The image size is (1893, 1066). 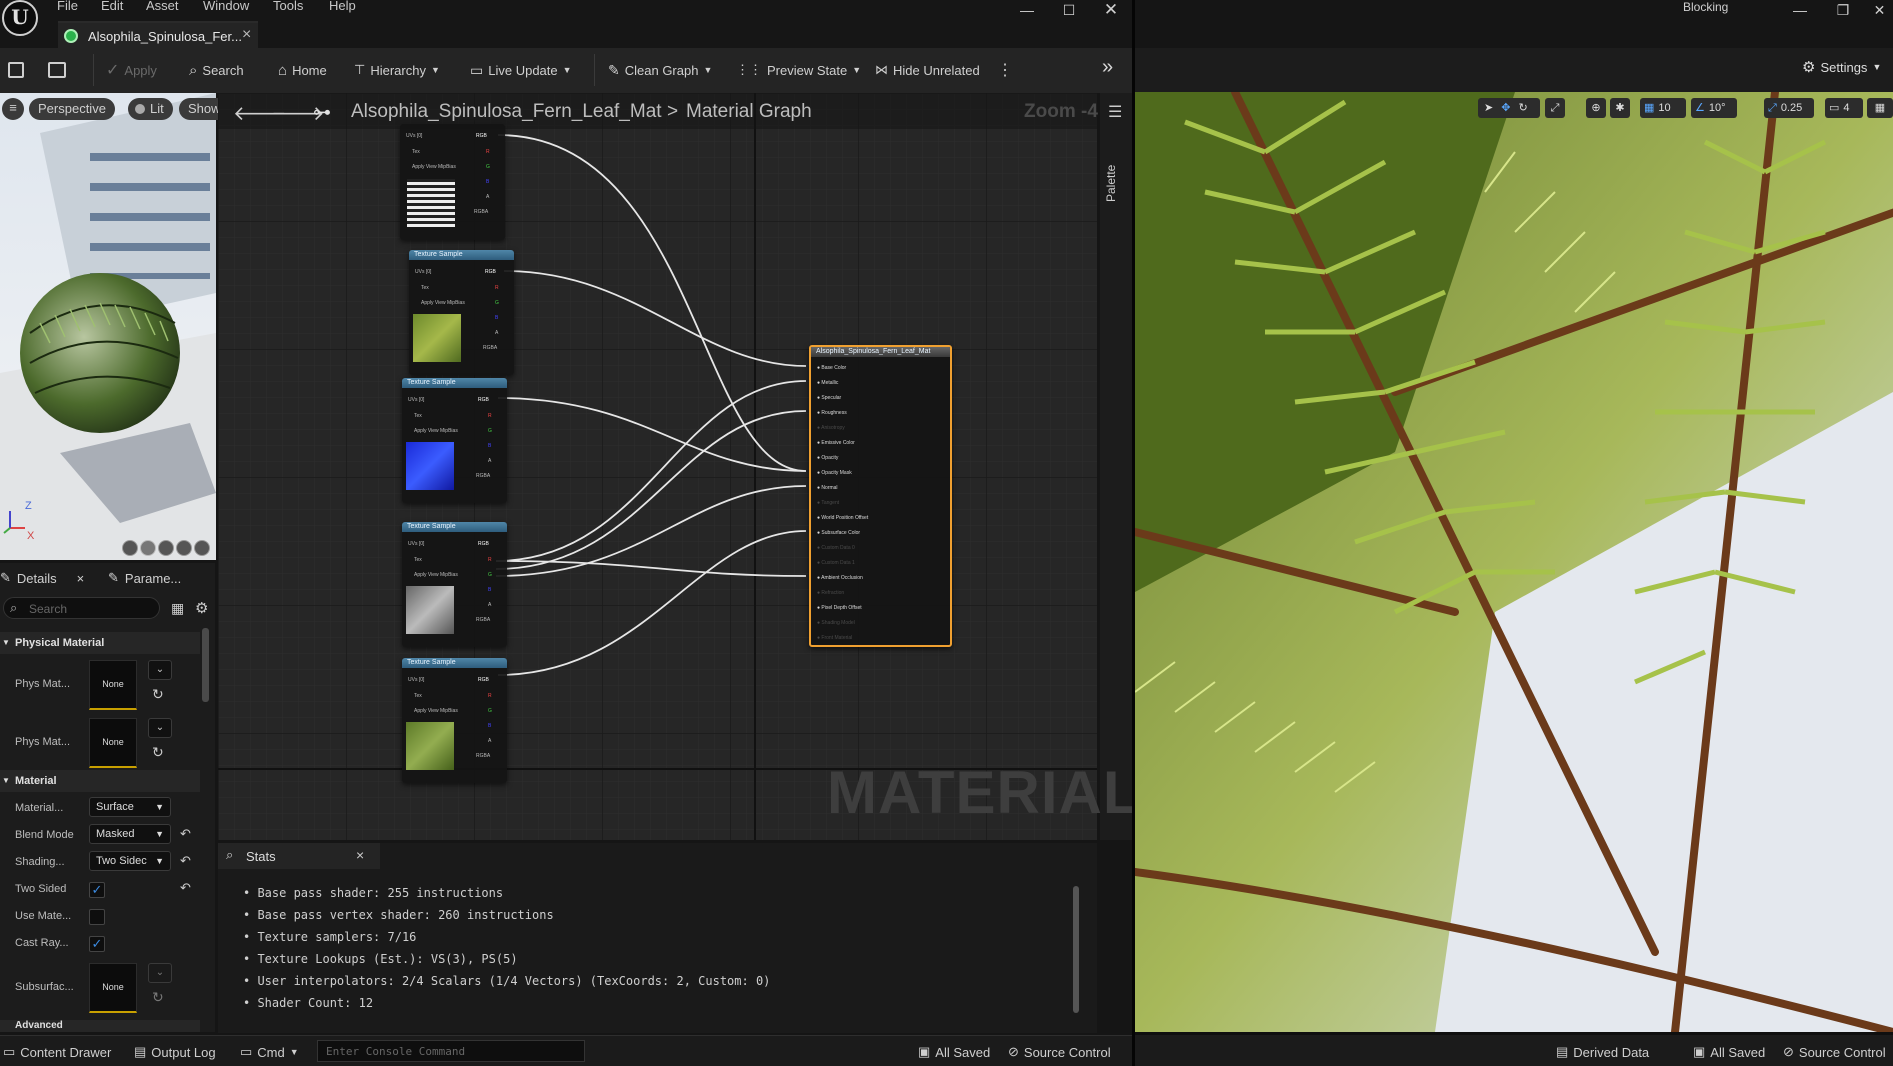 What do you see at coordinates (749, 112) in the screenshot?
I see `breadcrumb-graph: Material Graph` at bounding box center [749, 112].